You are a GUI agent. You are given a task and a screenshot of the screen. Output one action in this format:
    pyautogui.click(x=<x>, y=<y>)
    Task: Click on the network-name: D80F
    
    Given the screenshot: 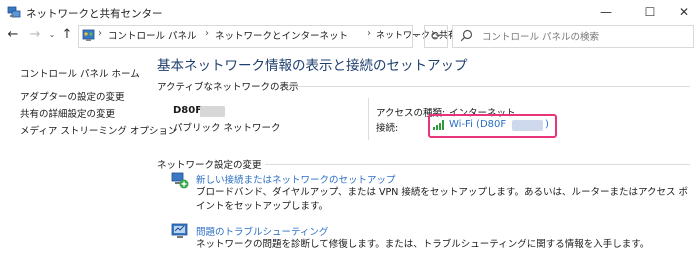 What is the action you would take?
    pyautogui.click(x=188, y=110)
    